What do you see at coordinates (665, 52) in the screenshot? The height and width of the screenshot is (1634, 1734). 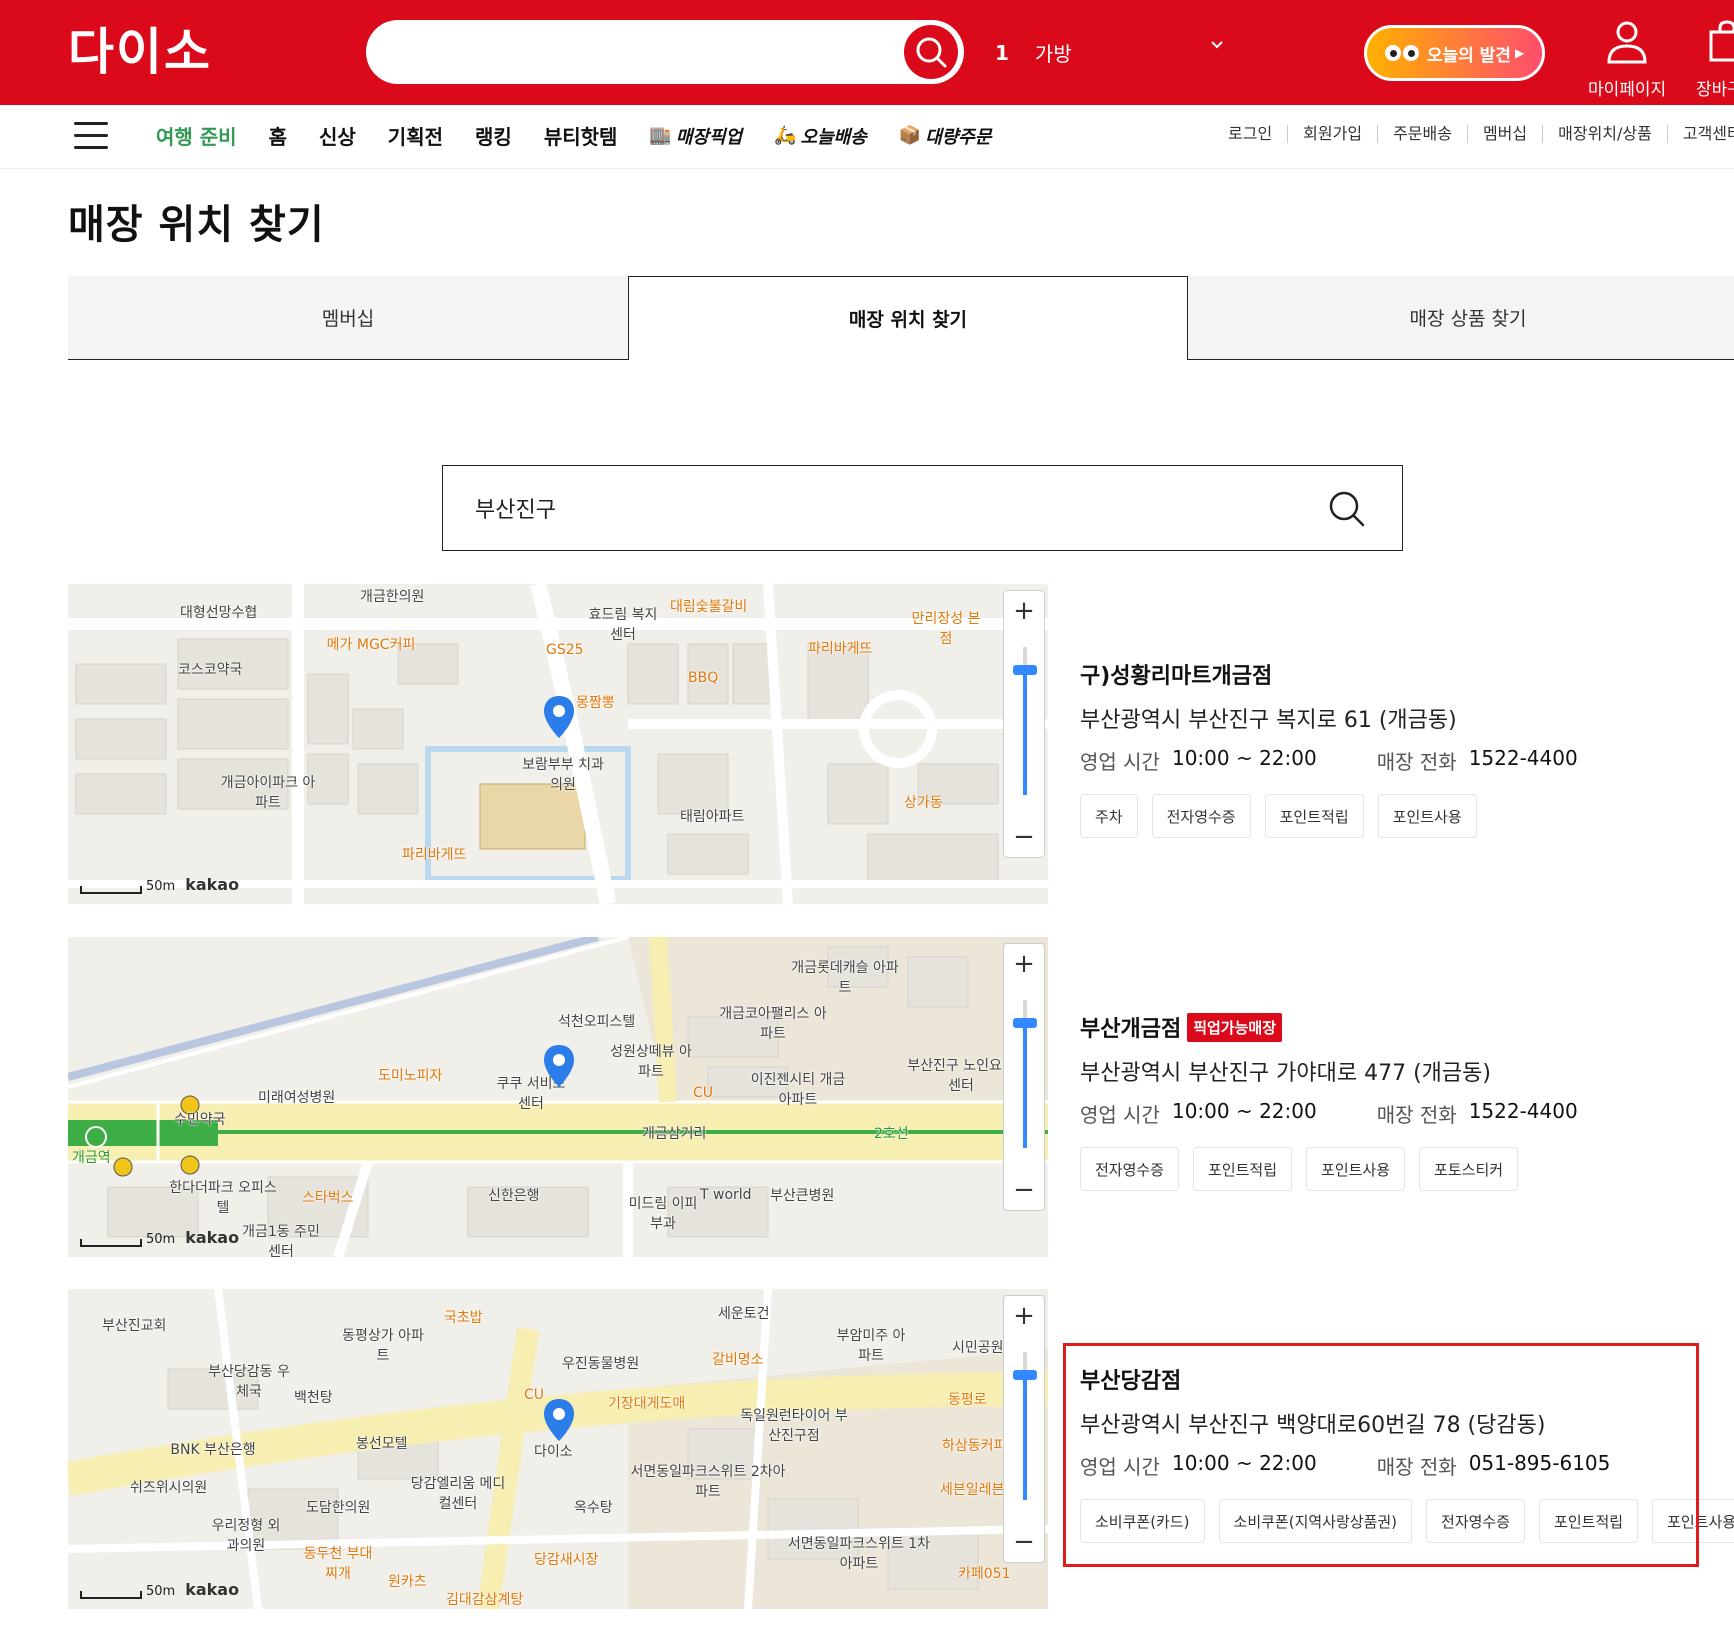 I see `global-search-bar` at bounding box center [665, 52].